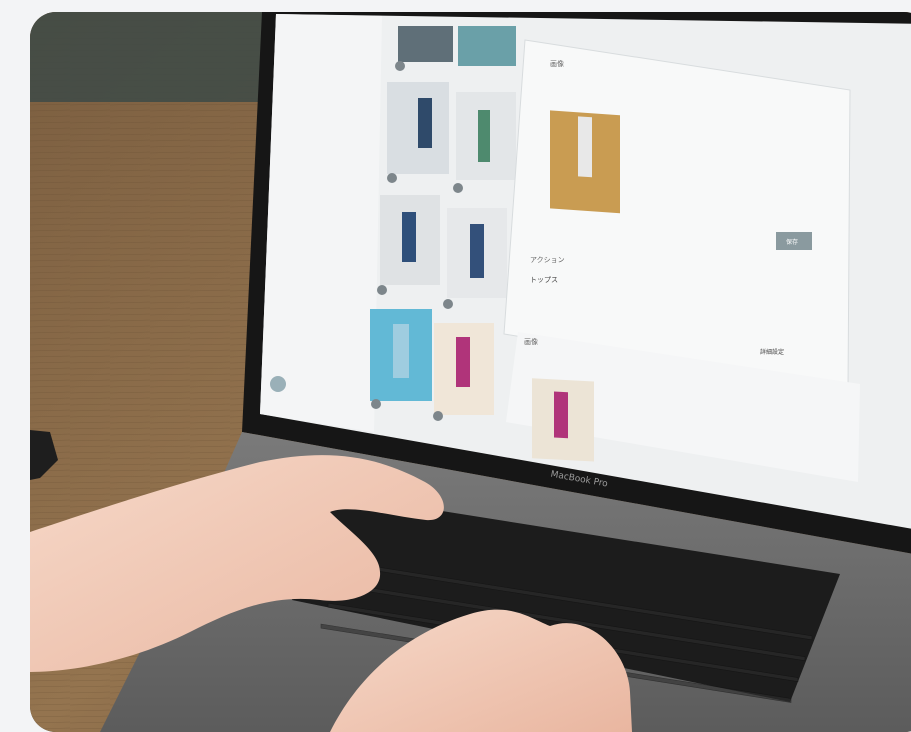  I want to click on panel-heading-top: 画像, so click(557, 63).